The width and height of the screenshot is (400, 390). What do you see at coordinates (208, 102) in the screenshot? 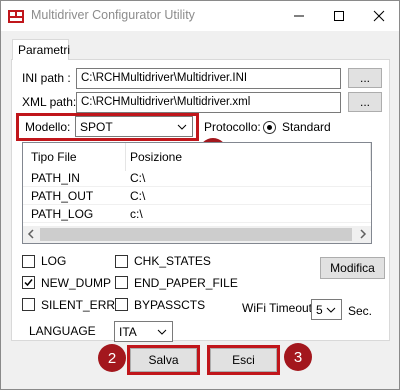
I see `xml-path-field: C:\RCHMultidriver\Multidriver.xml` at bounding box center [208, 102].